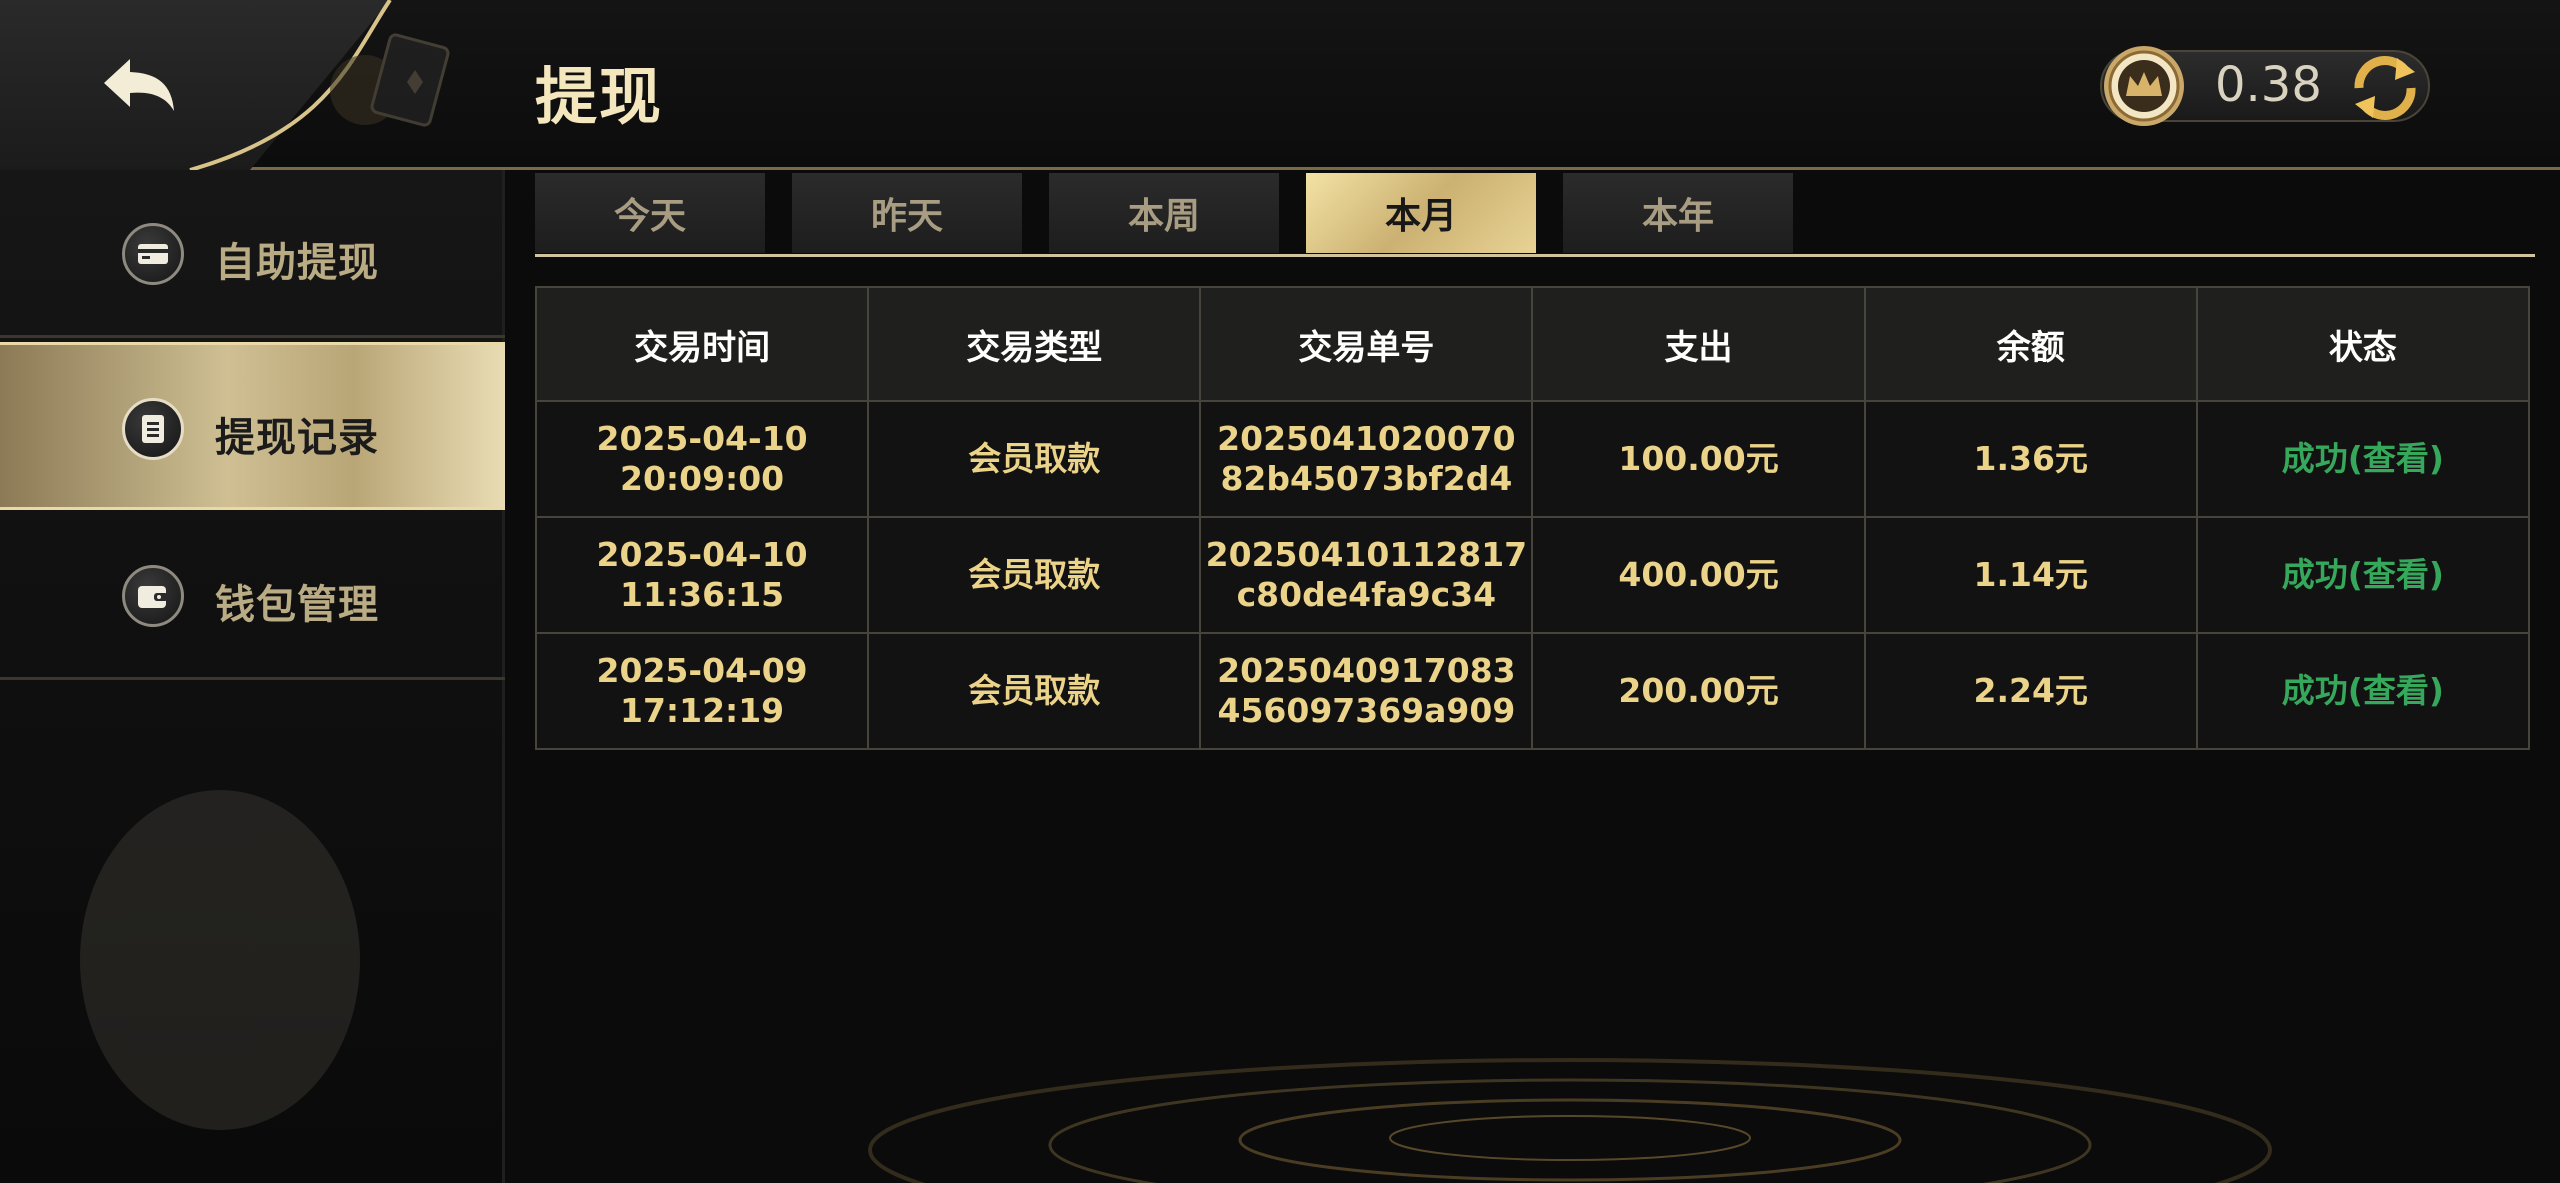 Image resolution: width=2560 pixels, height=1183 pixels. I want to click on balance-amount: 0.38, so click(2268, 85).